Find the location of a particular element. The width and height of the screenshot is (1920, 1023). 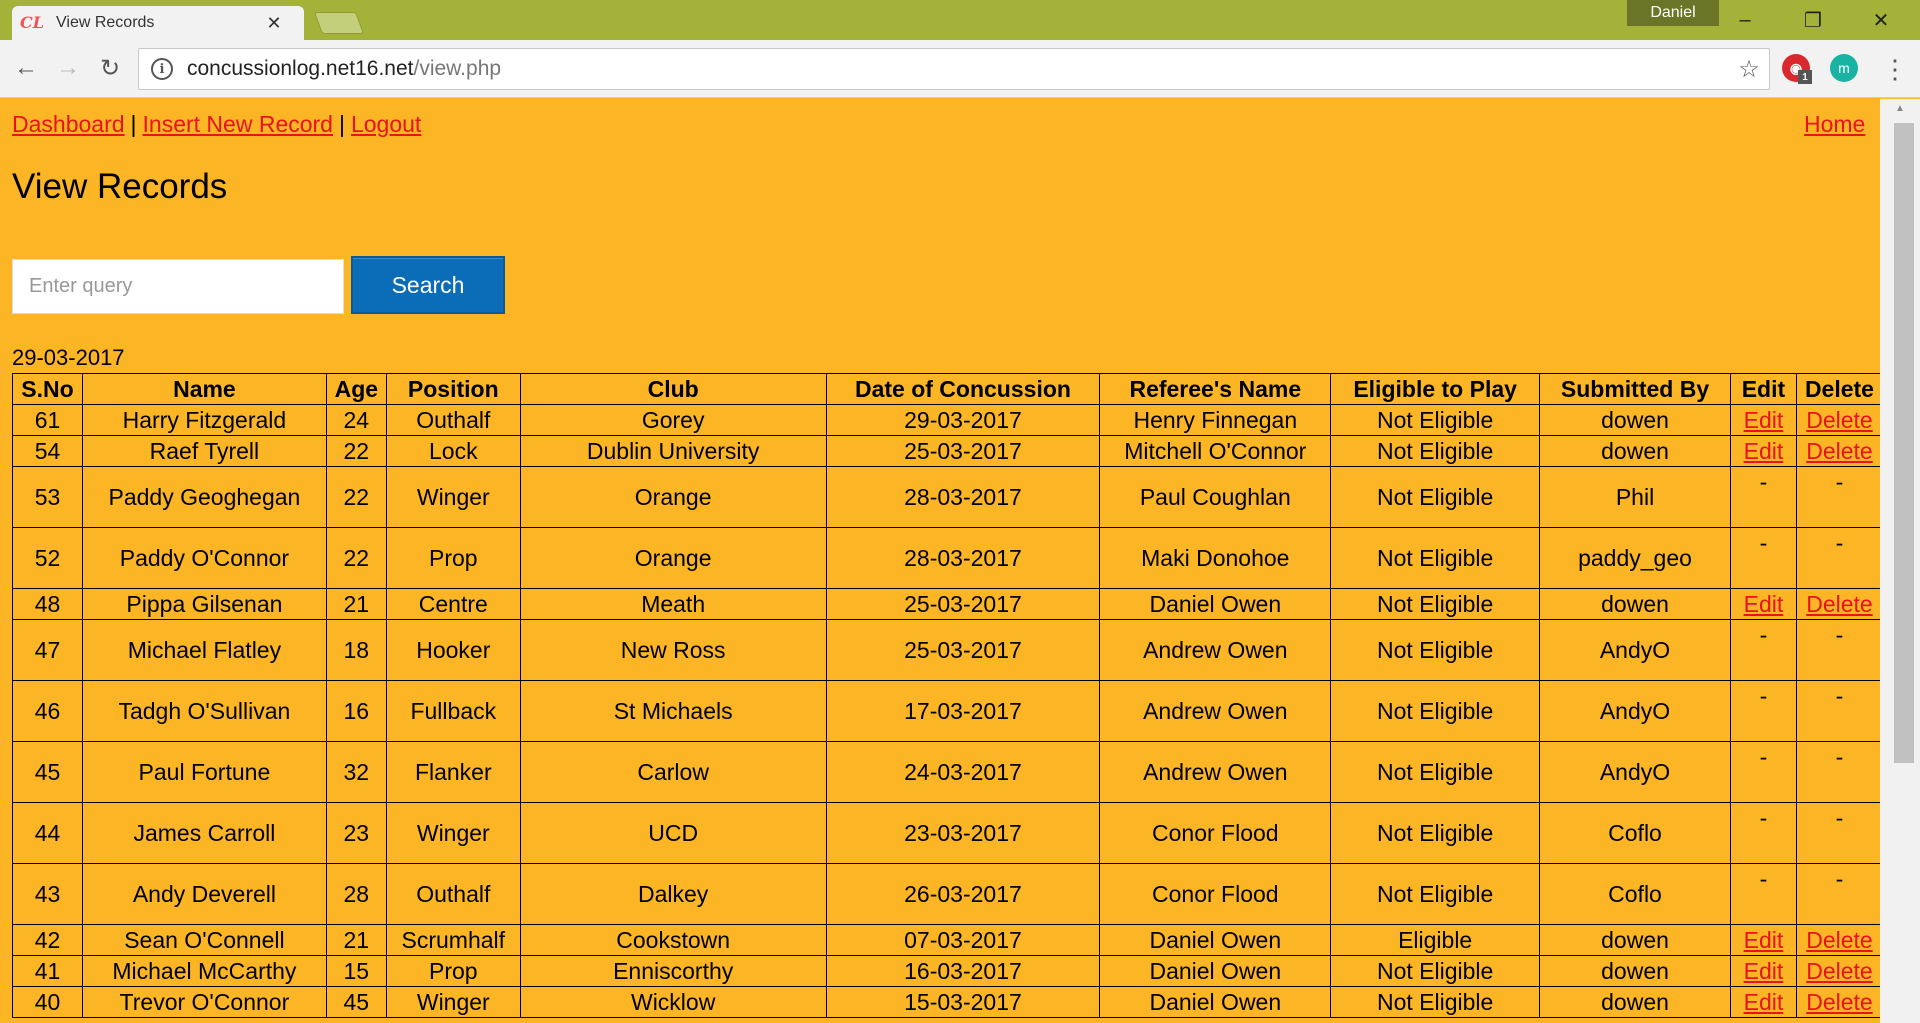

name-cell: Andy Deverell is located at coordinates (204, 894).